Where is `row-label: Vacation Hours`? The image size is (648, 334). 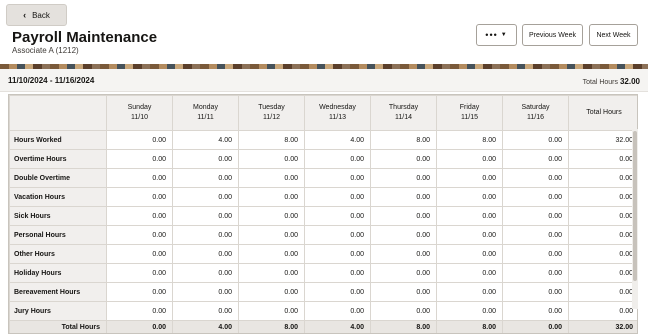
row-label: Vacation Hours is located at coordinates (58, 197).